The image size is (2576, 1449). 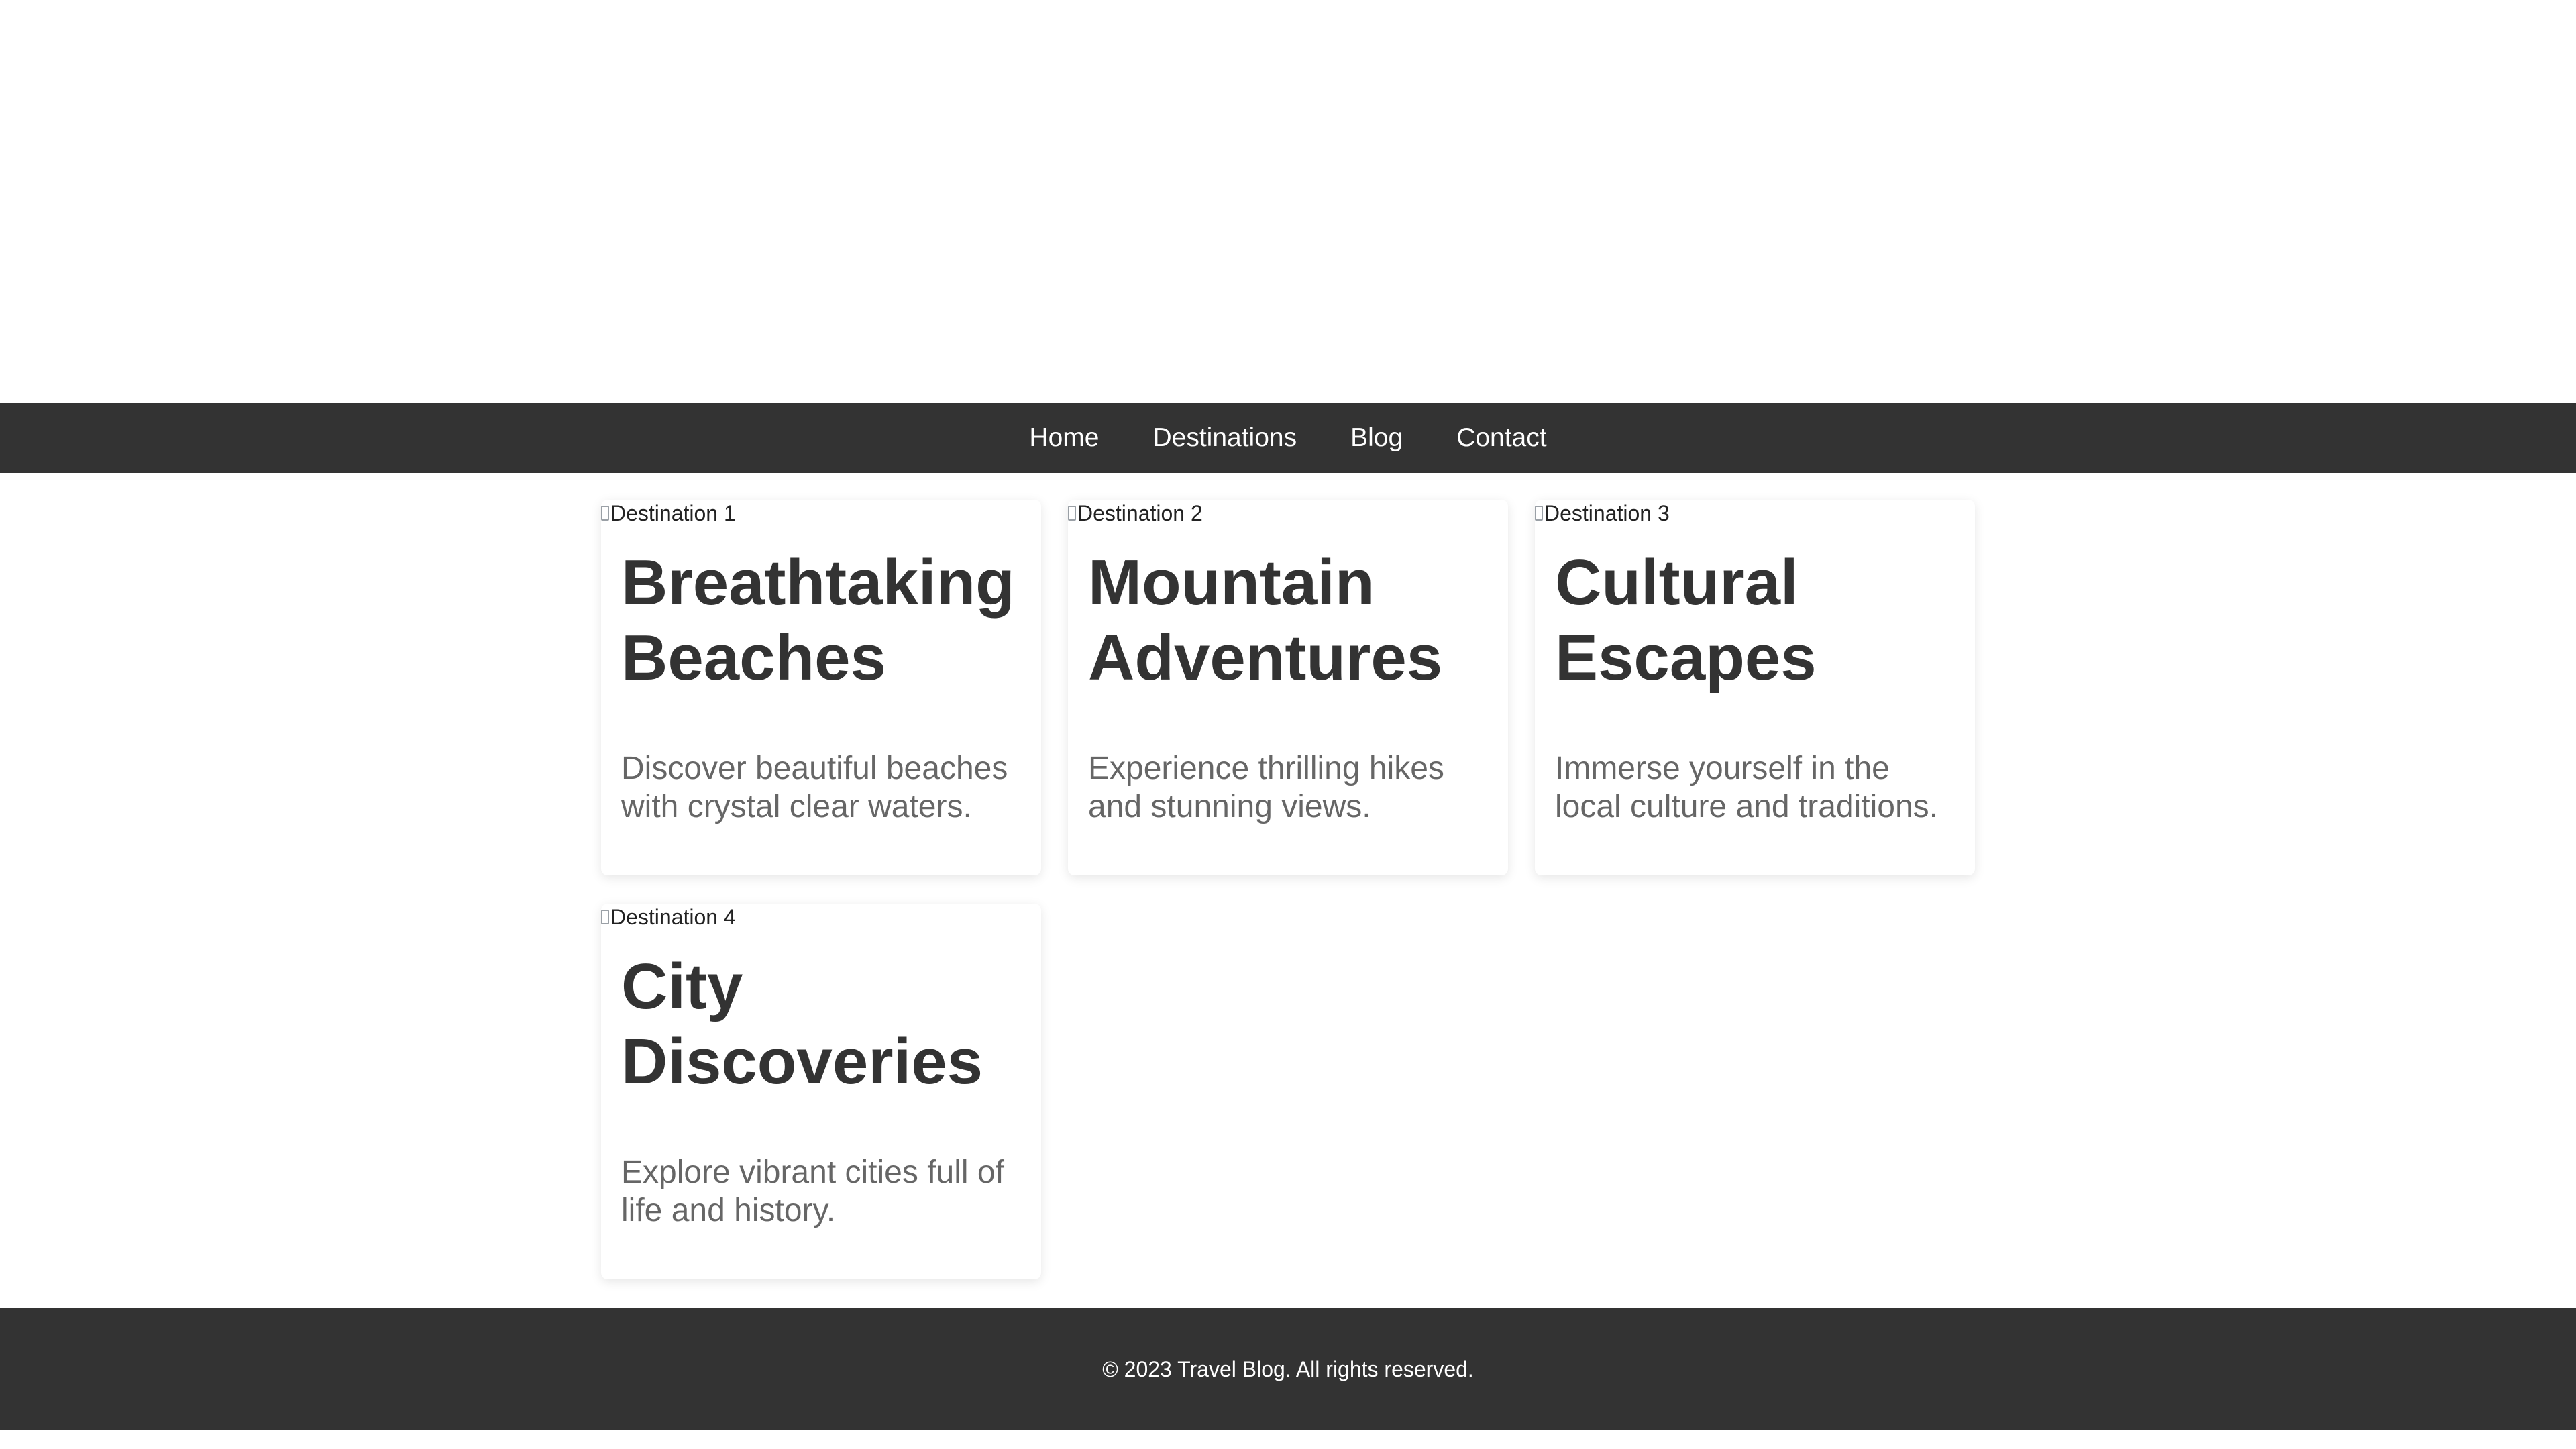 I want to click on destination-image: Destination 1, so click(x=821, y=513).